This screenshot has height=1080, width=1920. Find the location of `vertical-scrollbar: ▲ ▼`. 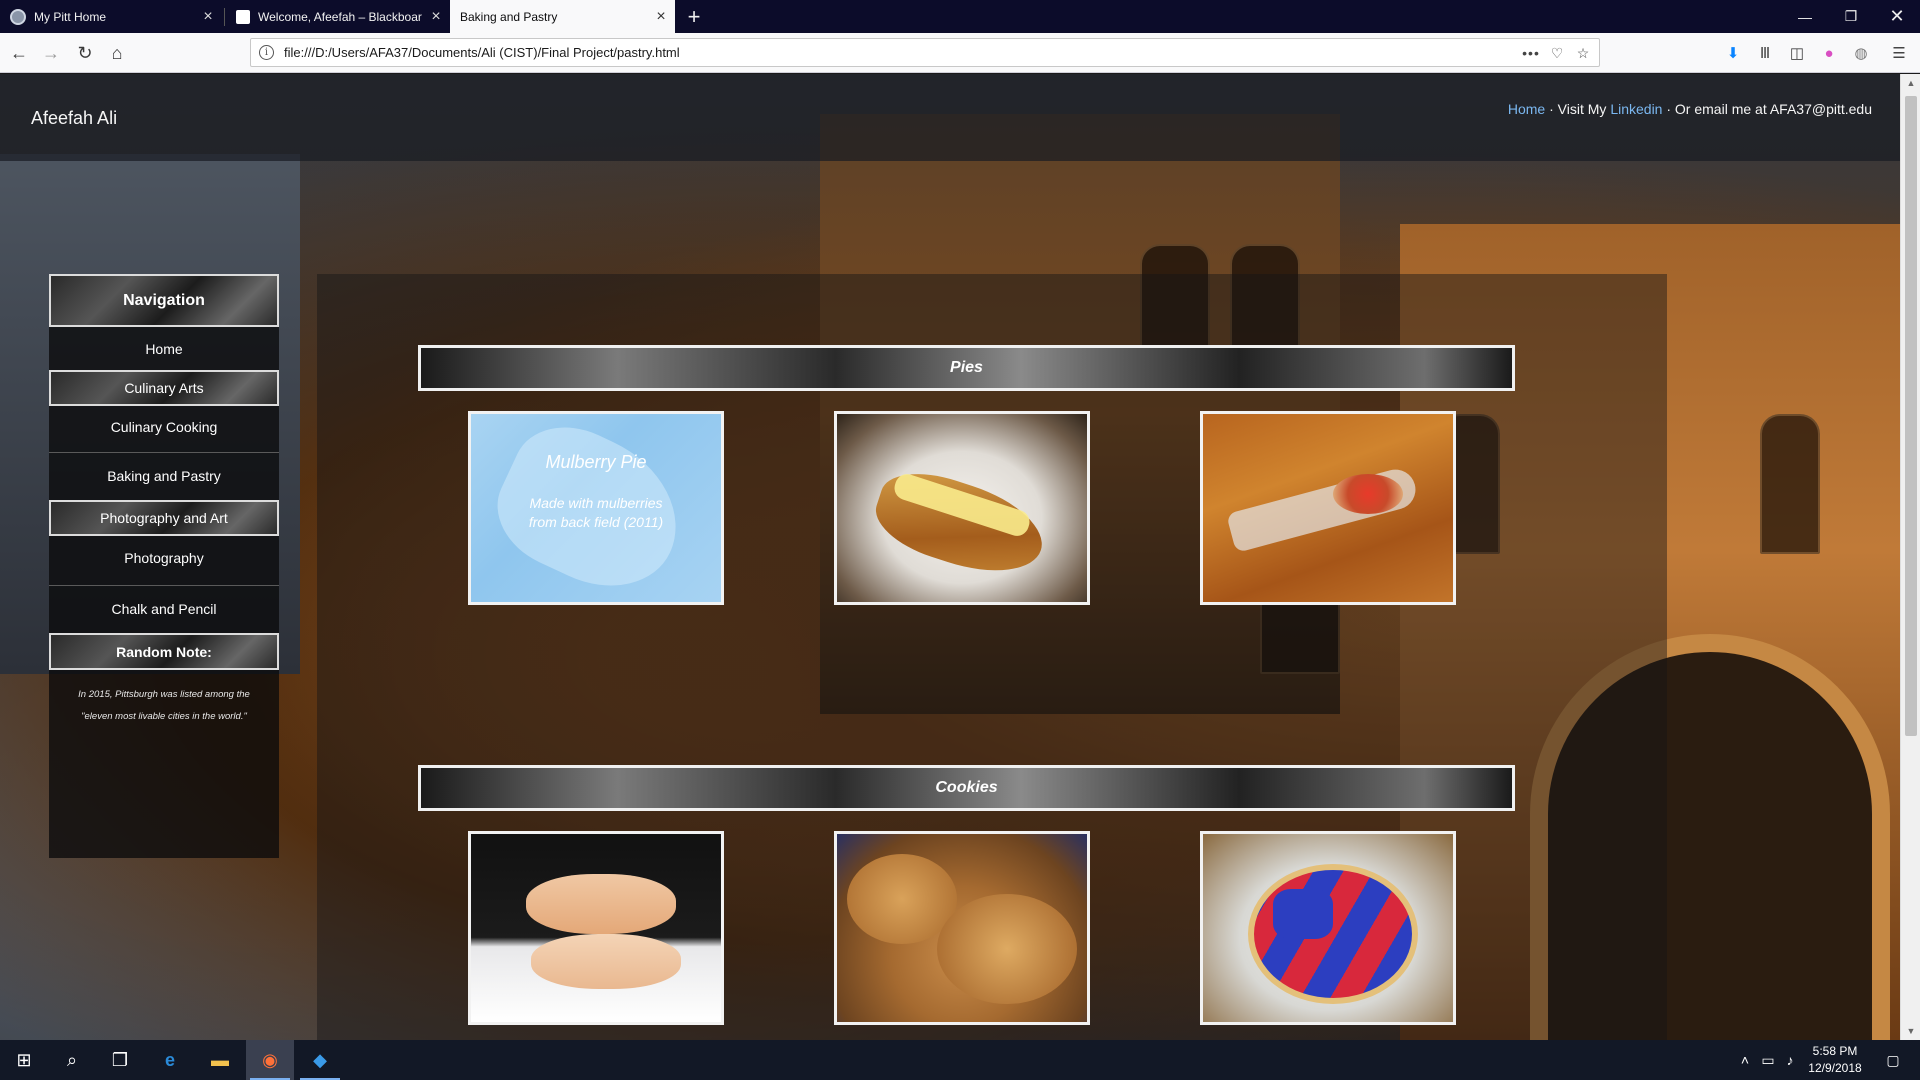

vertical-scrollbar: ▲ ▼ is located at coordinates (1910, 557).